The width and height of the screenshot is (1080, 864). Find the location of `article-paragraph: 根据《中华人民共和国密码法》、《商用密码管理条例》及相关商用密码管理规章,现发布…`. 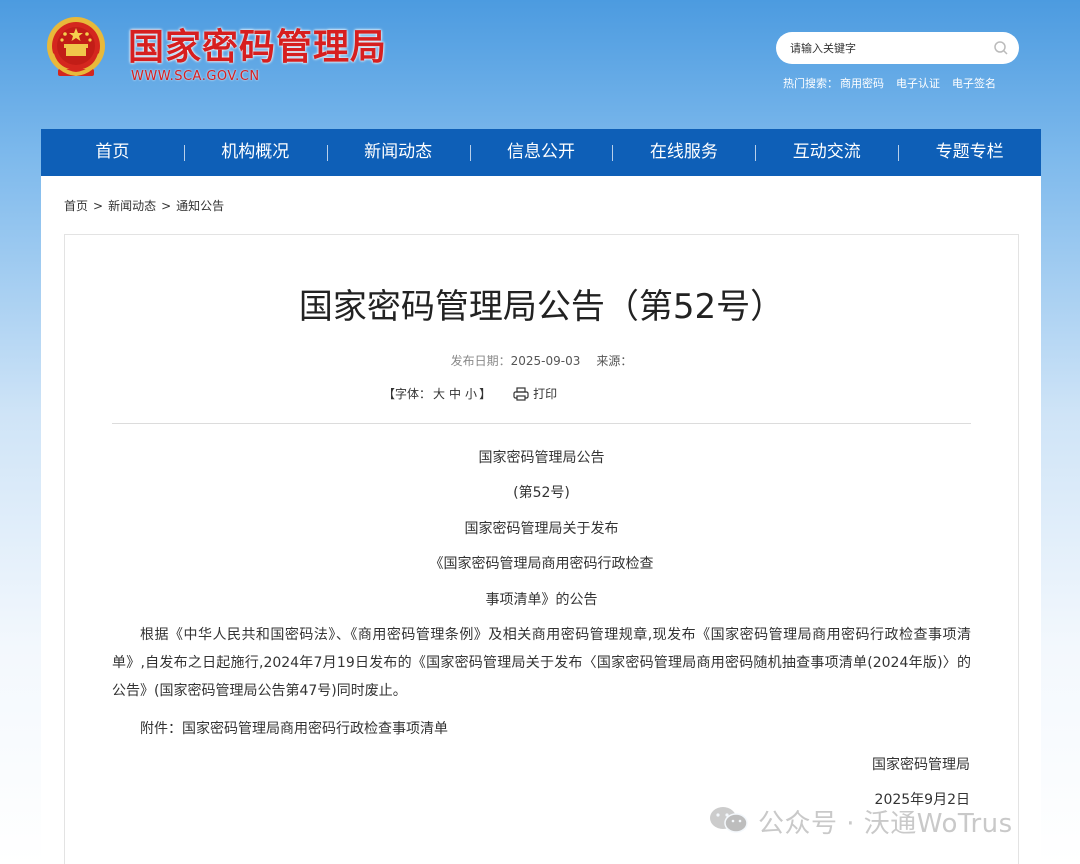

article-paragraph: 根据《中华人民共和国密码法》、《商用密码管理条例》及相关商用密码管理规章,现发布… is located at coordinates (541, 663).